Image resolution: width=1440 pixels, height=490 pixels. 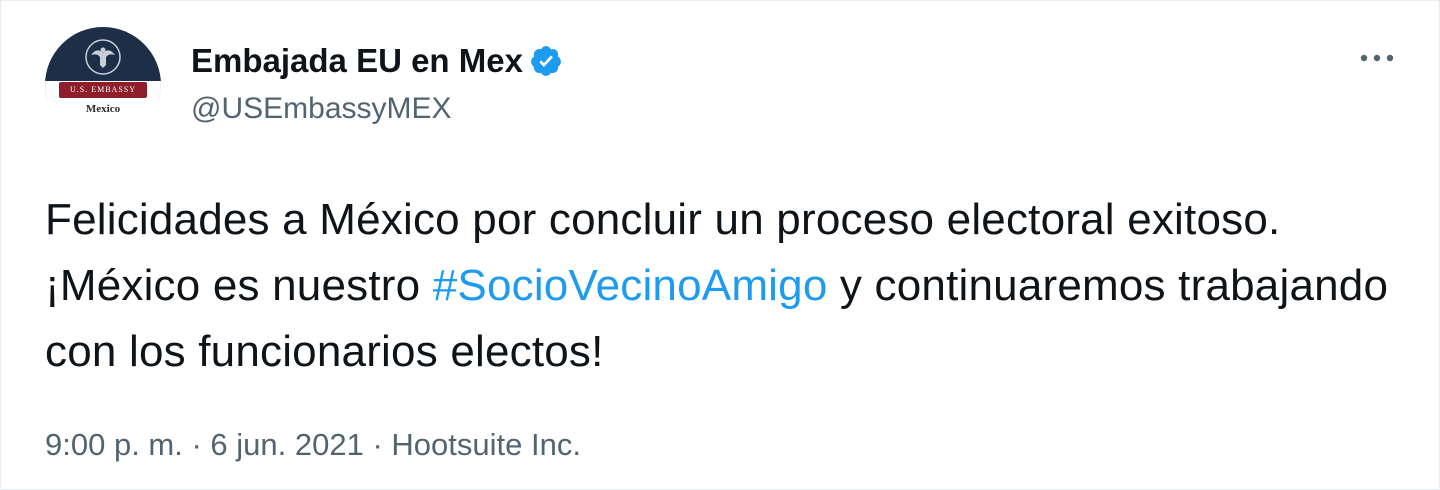 I want to click on more-dots-icon, so click(x=1377, y=58).